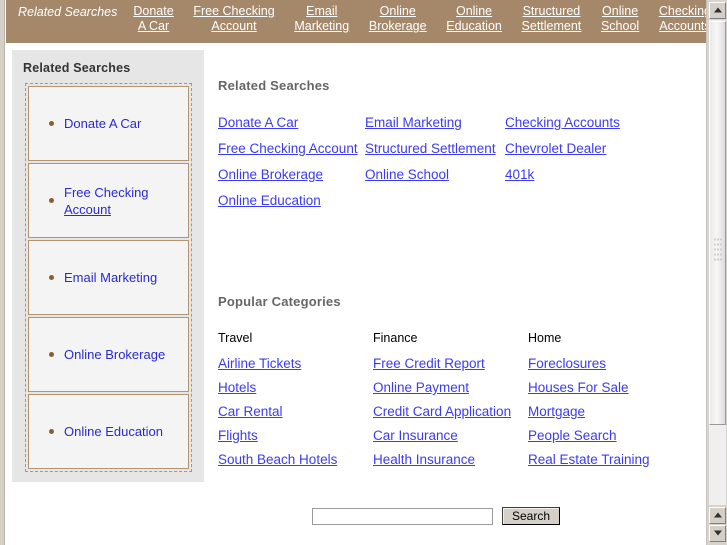 This screenshot has height=545, width=727. Describe the element at coordinates (113, 431) in the screenshot. I see `sidebar-item-label: Online Education` at that location.